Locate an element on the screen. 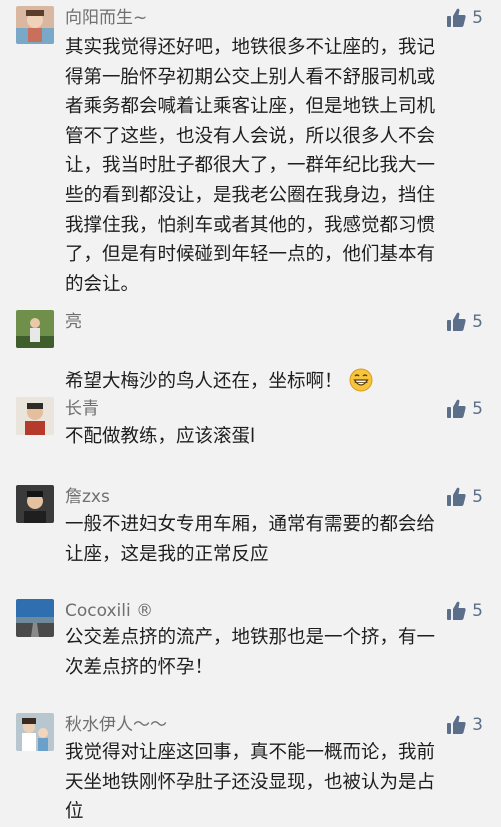 This screenshot has height=827, width=501. comment-author: Cocoxili ® is located at coordinates (109, 611).